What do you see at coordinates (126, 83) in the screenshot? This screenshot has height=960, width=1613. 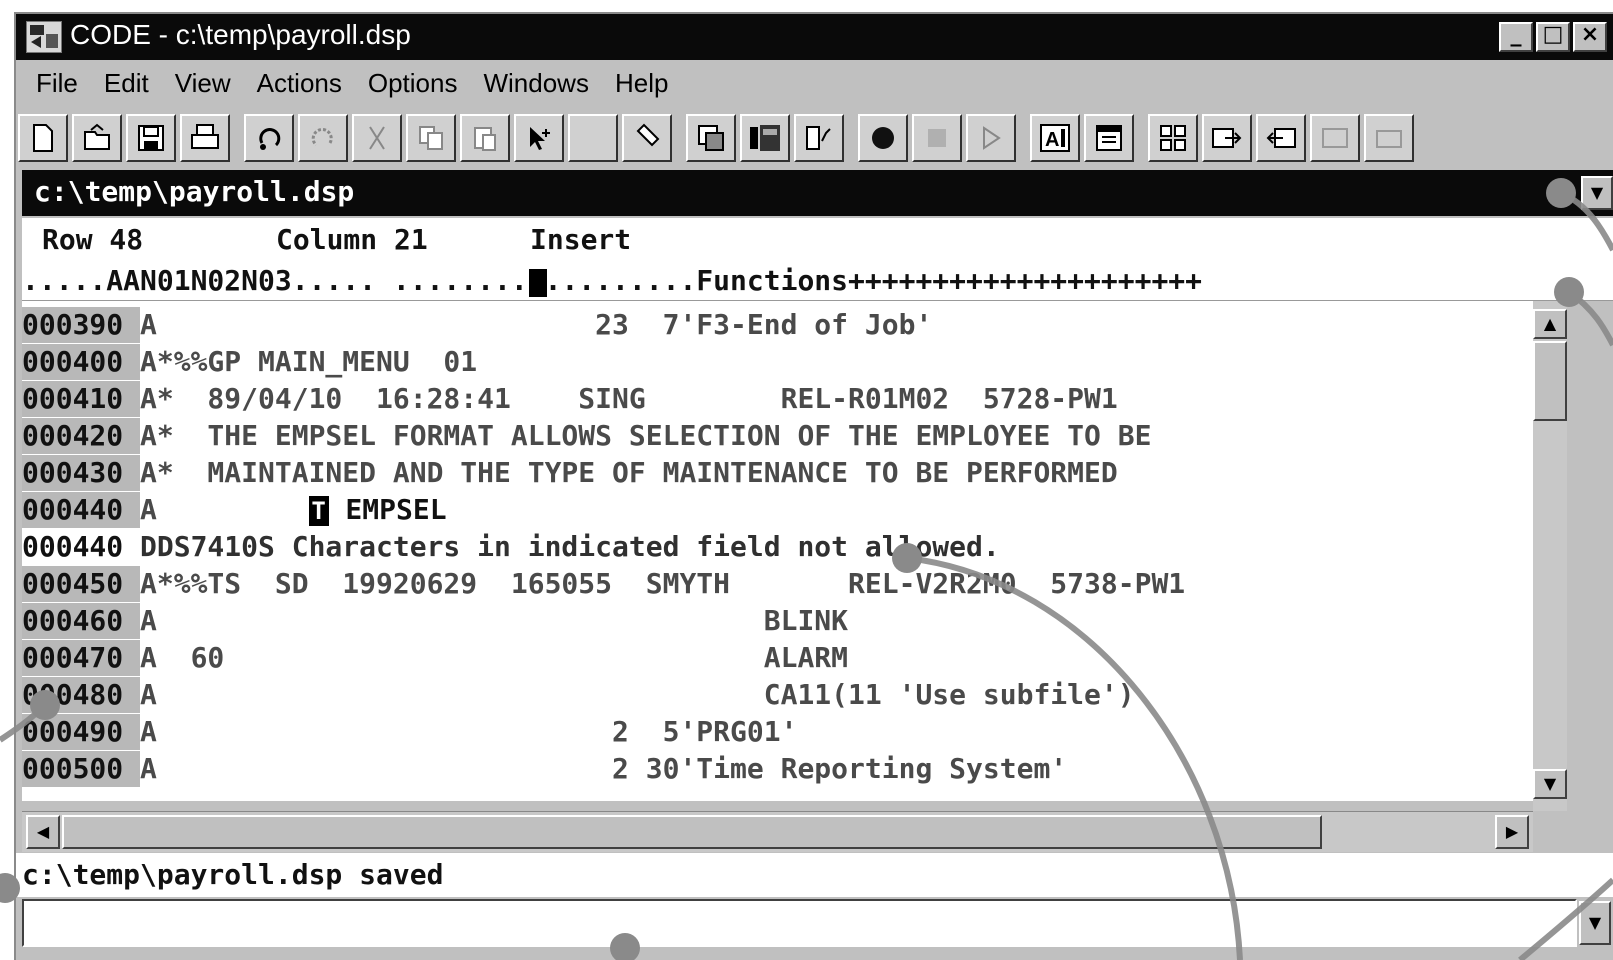 I see `menu-edit: Edit` at bounding box center [126, 83].